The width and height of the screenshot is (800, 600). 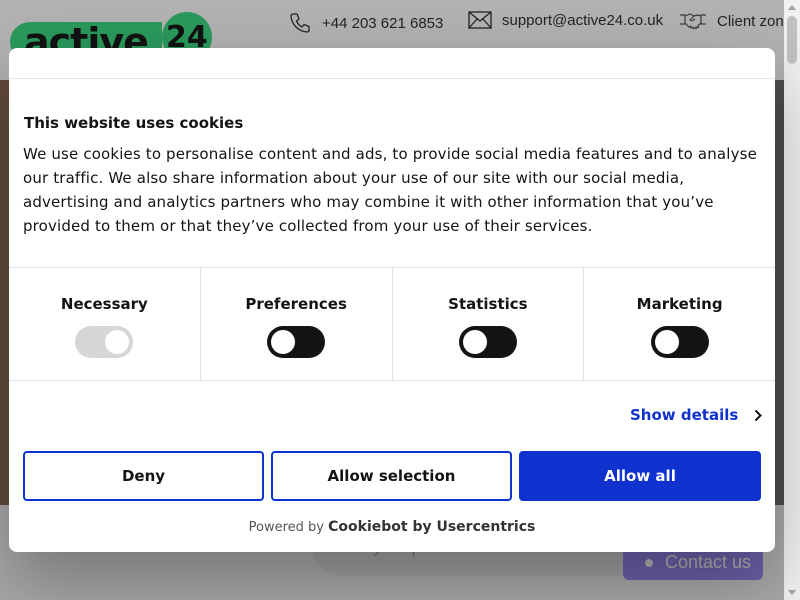 What do you see at coordinates (487, 342) in the screenshot?
I see `statistics-toggle` at bounding box center [487, 342].